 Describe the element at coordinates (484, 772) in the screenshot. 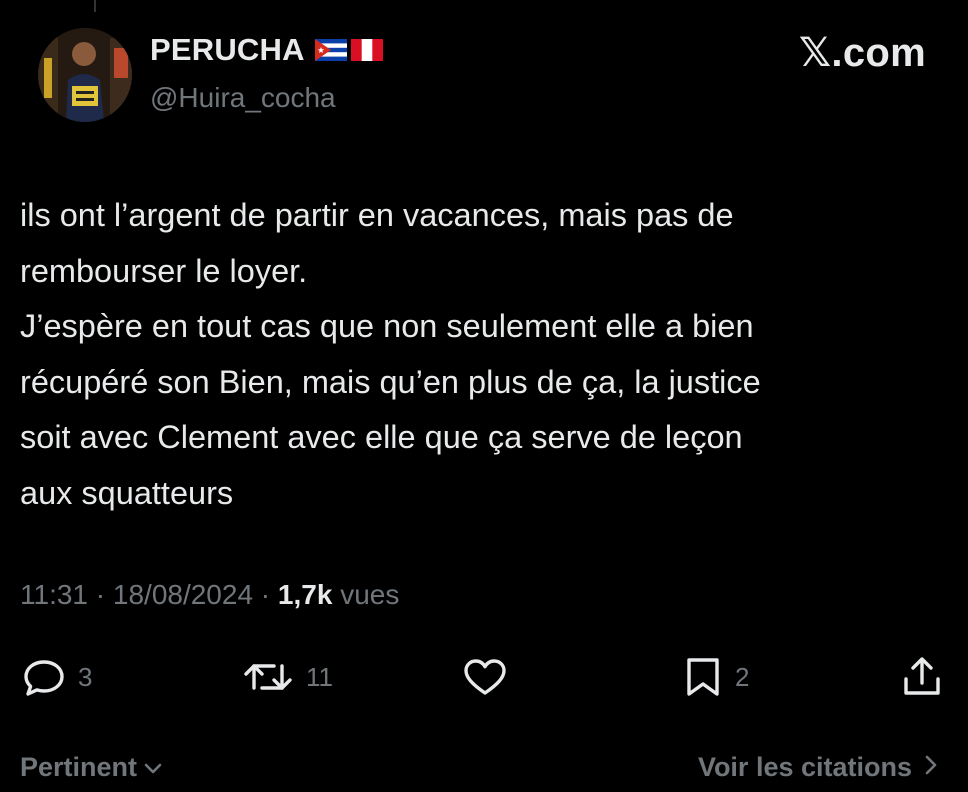

I see `replies-footer: Pertinent Voir les citations` at that location.